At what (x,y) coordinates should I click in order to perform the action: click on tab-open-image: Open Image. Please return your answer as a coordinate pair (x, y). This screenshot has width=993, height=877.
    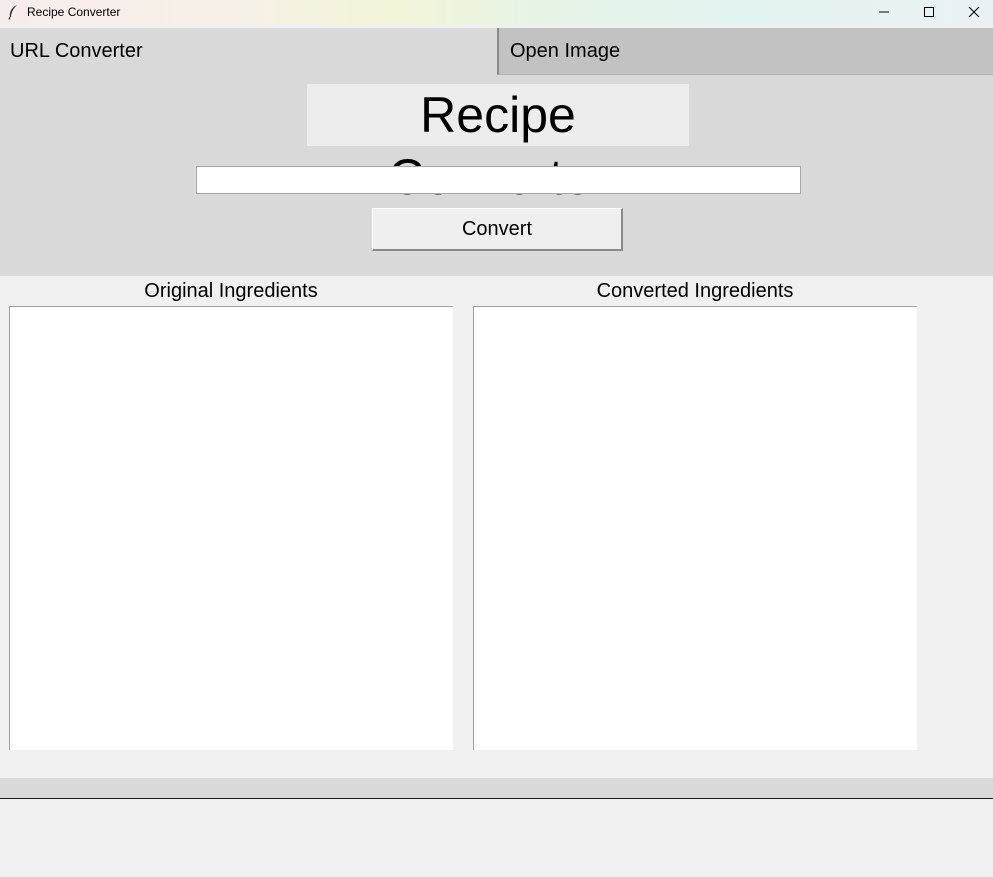
    Looking at the image, I should click on (745, 51).